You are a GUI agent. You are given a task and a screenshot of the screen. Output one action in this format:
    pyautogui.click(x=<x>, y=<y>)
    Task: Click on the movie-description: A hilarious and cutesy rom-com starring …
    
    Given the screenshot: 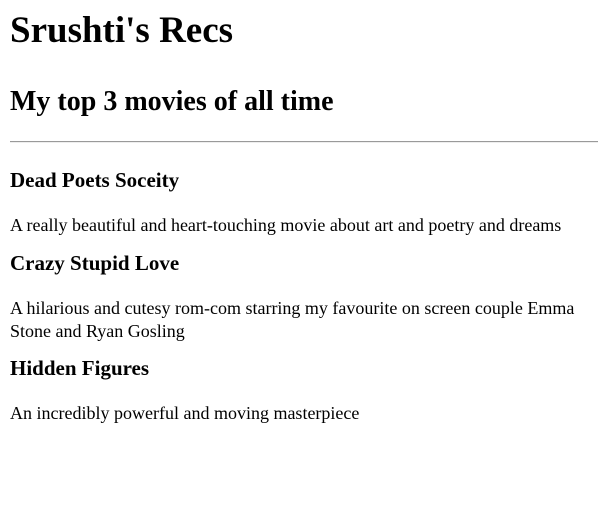 What is the action you would take?
    pyautogui.click(x=292, y=319)
    